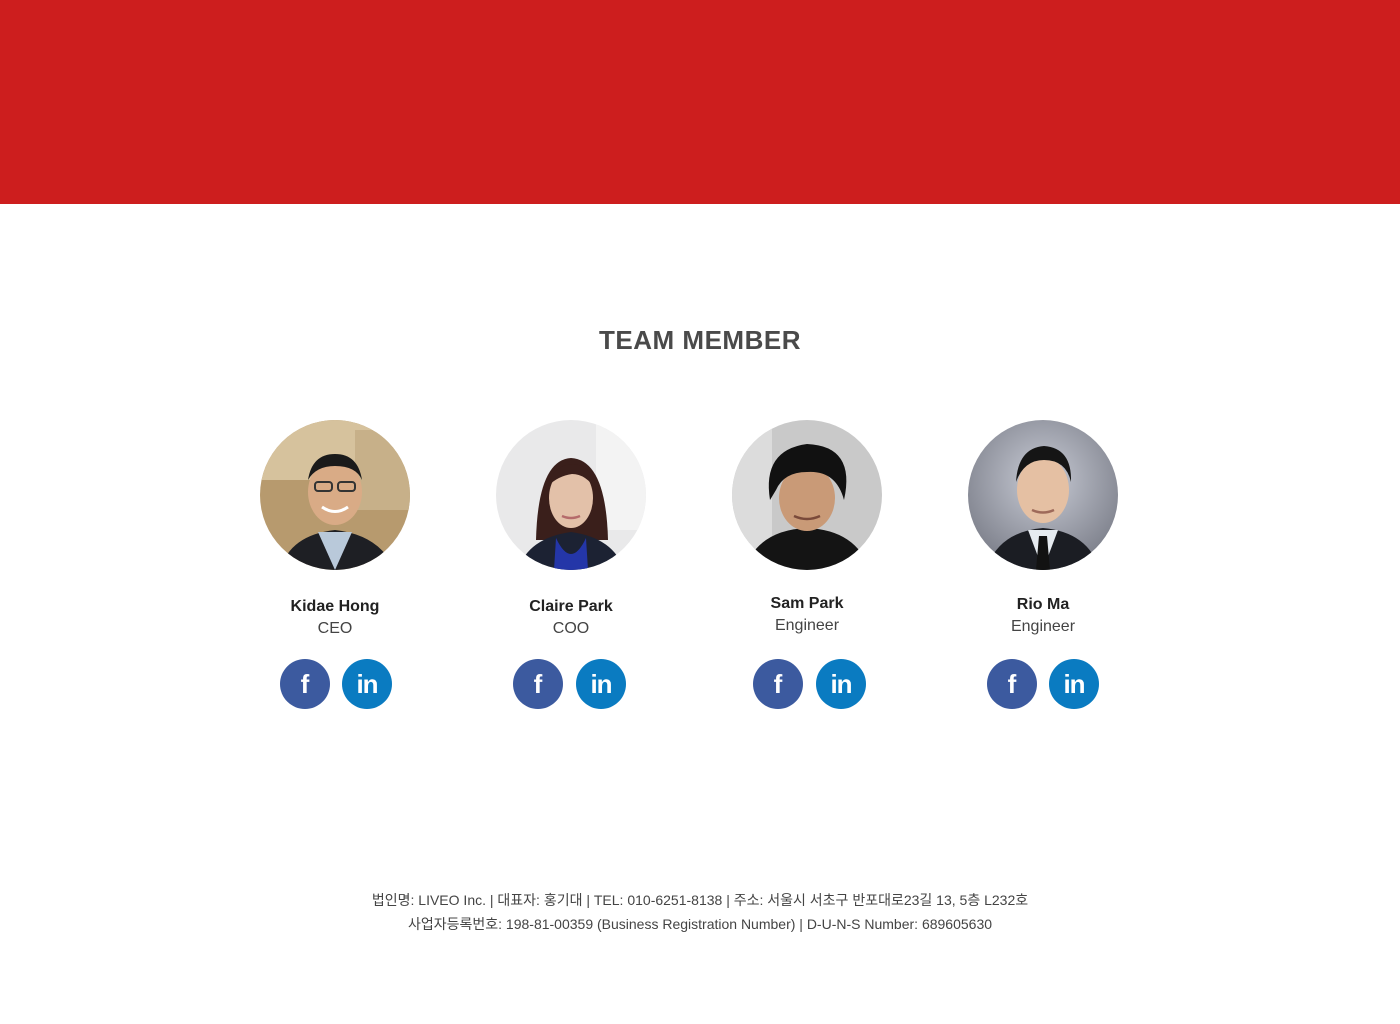 This screenshot has height=1024, width=1400. I want to click on team-member-card: Rio Ma Engineer f in, so click(1043, 564).